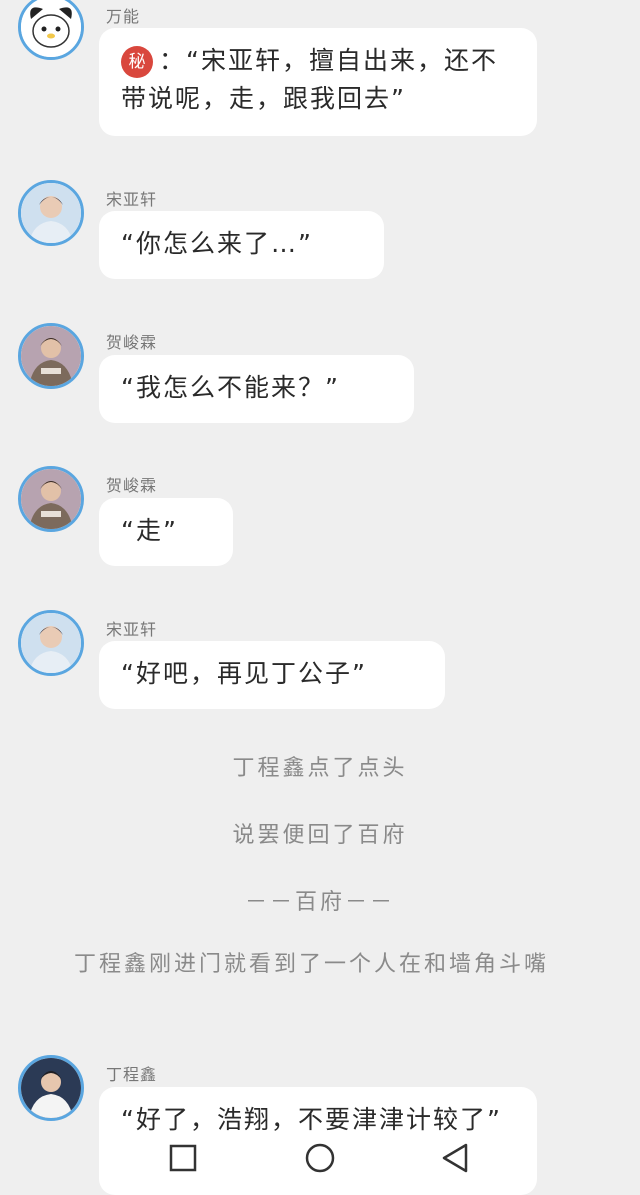 The height and width of the screenshot is (1195, 640). I want to click on message-text: ：“宋亚轩，擅自出来，还不带说呢，走，跟我回去”, so click(309, 79).